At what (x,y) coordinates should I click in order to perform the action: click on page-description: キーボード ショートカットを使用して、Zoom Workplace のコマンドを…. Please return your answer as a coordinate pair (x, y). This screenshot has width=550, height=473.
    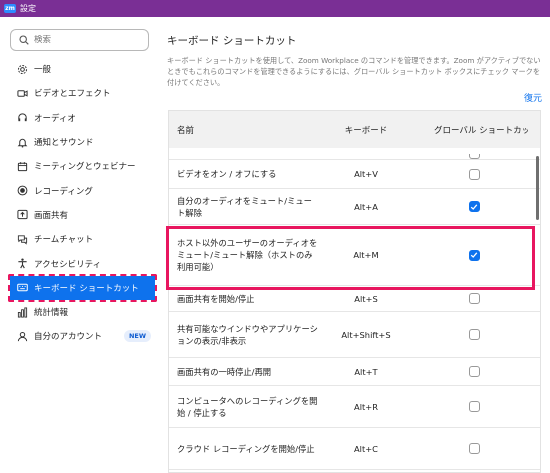
    Looking at the image, I should click on (354, 71).